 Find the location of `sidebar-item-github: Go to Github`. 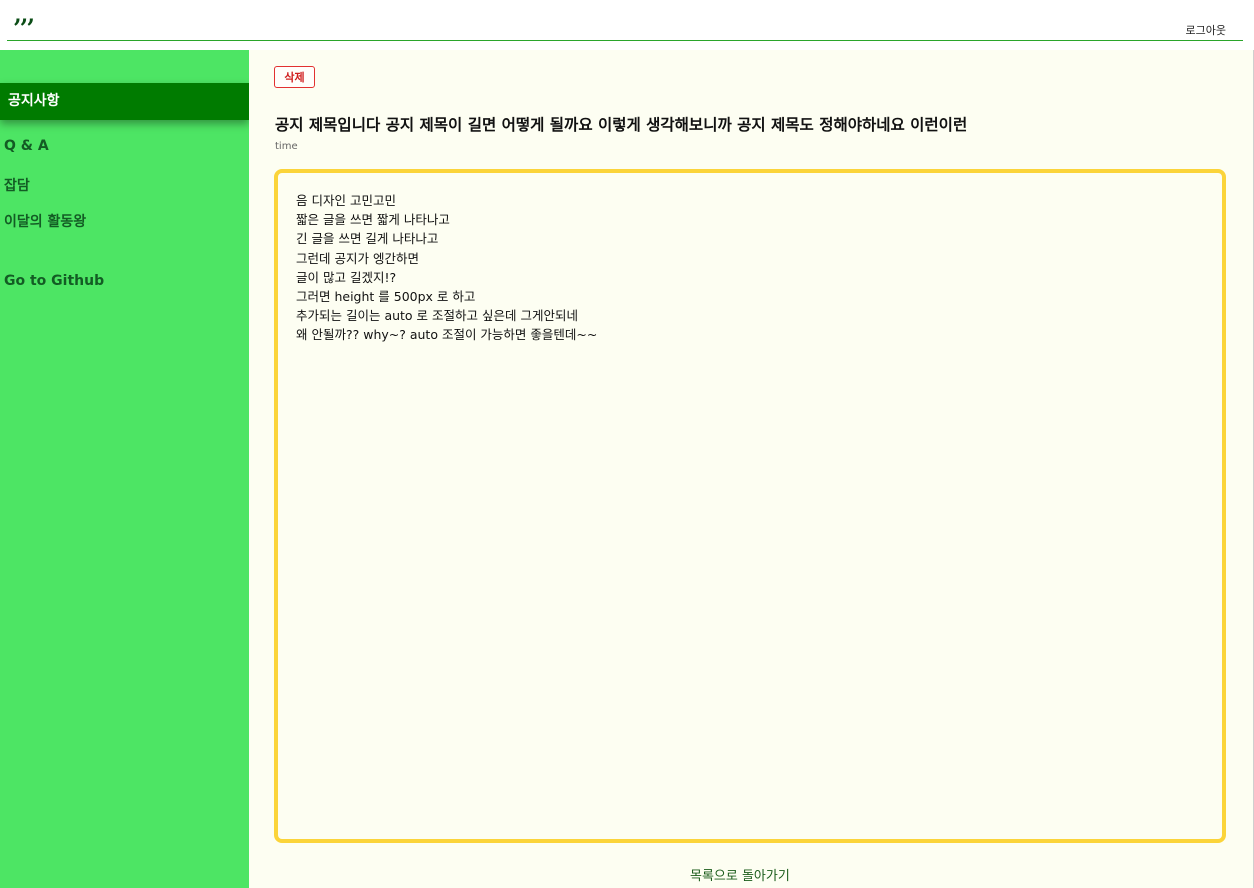

sidebar-item-github: Go to Github is located at coordinates (124, 281).